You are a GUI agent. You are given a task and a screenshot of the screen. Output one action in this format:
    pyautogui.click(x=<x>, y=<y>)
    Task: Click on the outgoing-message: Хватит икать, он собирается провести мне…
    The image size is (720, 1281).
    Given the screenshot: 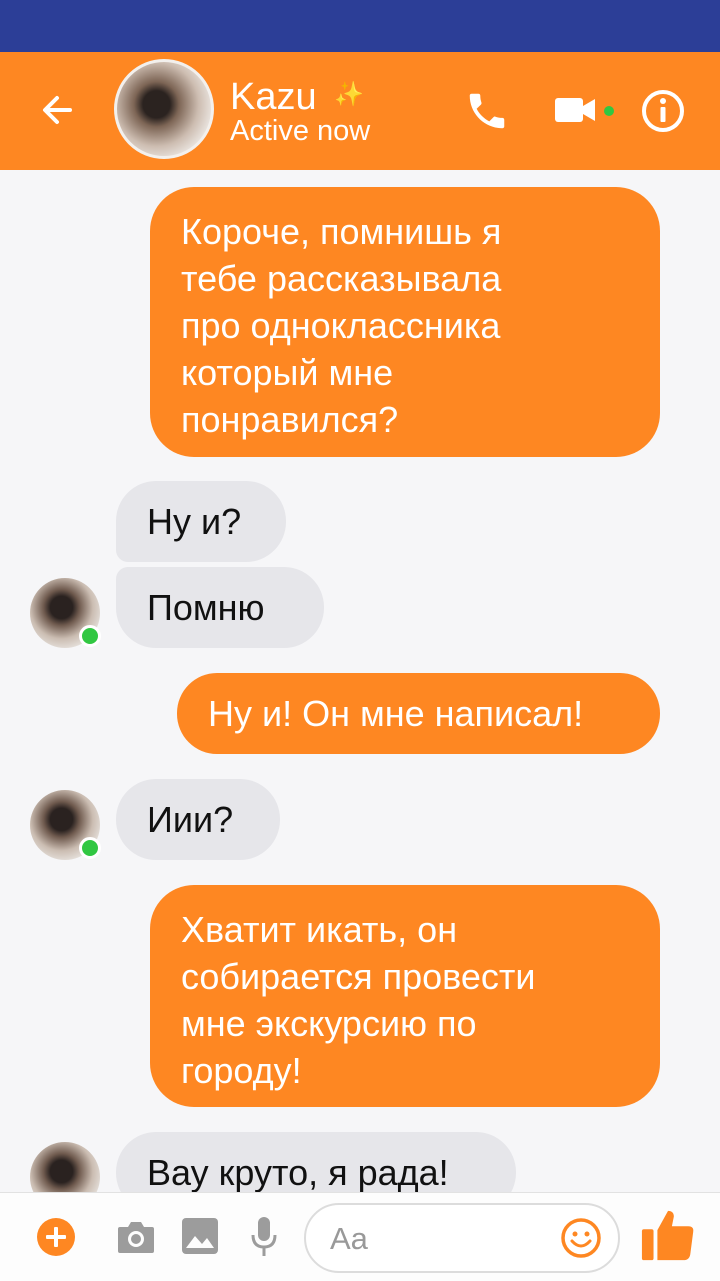 What is the action you would take?
    pyautogui.click(x=405, y=996)
    